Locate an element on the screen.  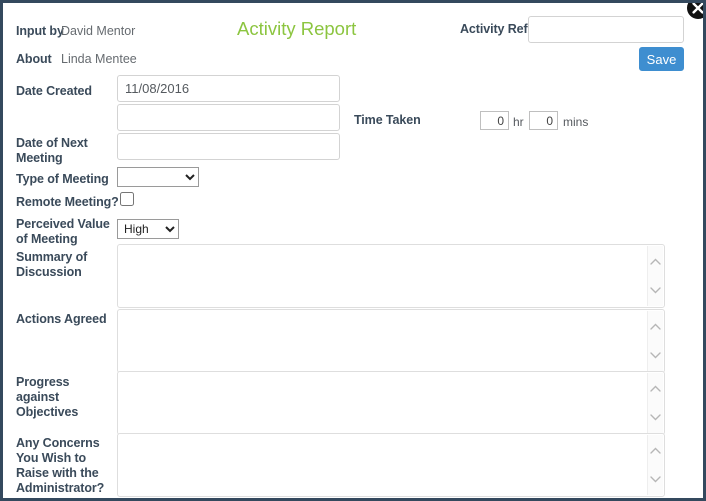
about-label: About is located at coordinates (34, 59).